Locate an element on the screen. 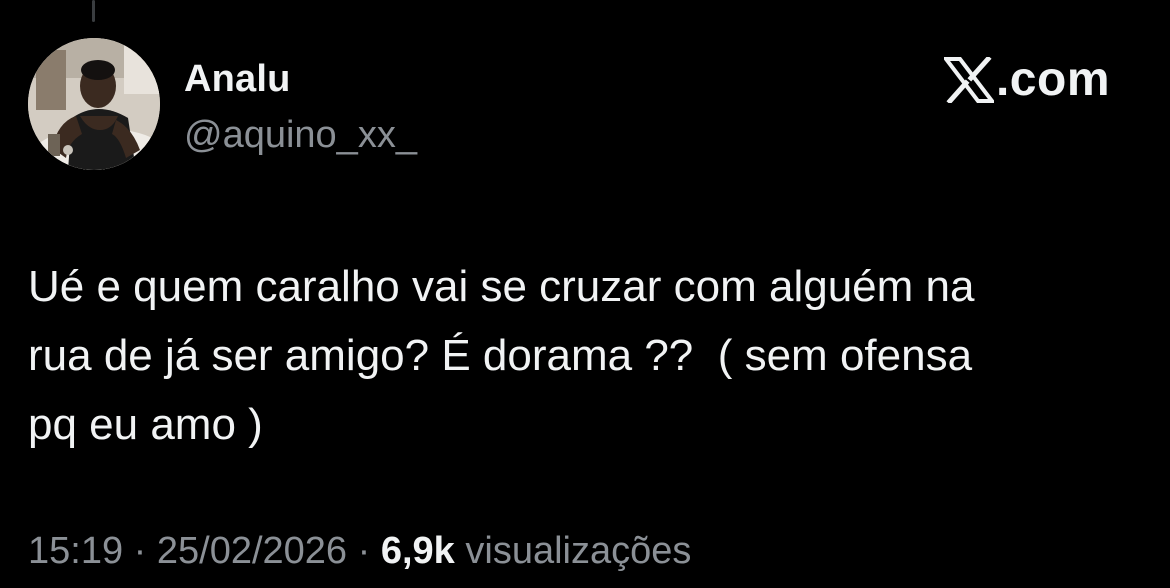  tweet-date: 25/02/2026 is located at coordinates (252, 551).